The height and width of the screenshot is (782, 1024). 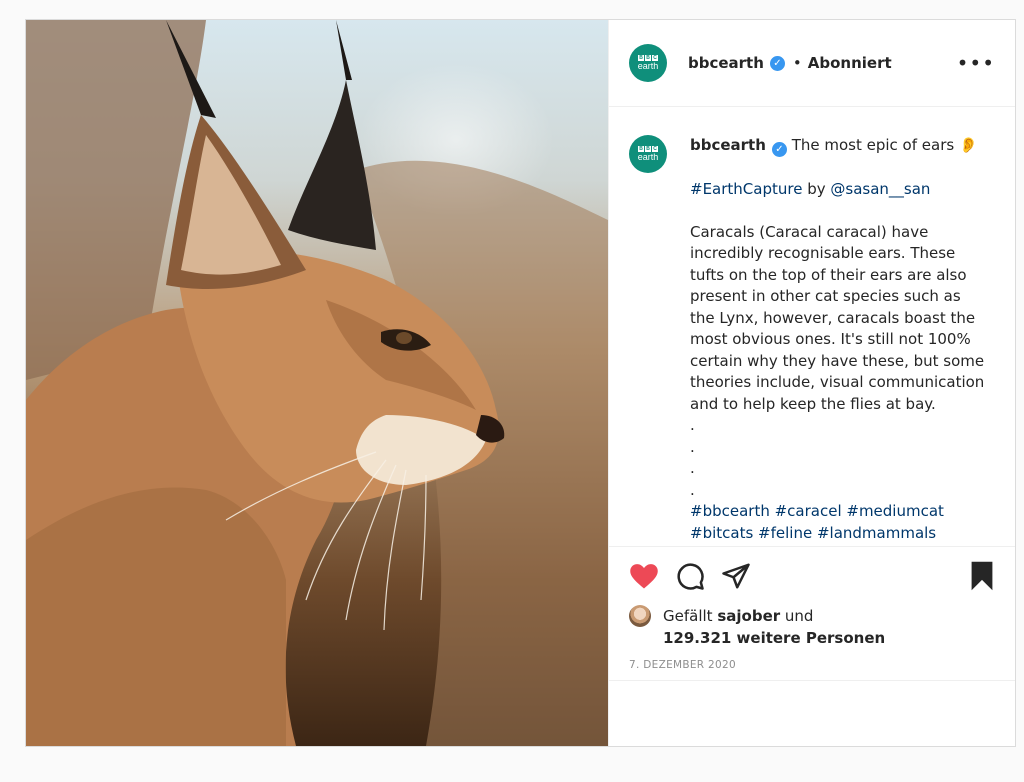 What do you see at coordinates (840, 534) in the screenshot?
I see `hashtags-line: #bitcats #feline #landmammals` at bounding box center [840, 534].